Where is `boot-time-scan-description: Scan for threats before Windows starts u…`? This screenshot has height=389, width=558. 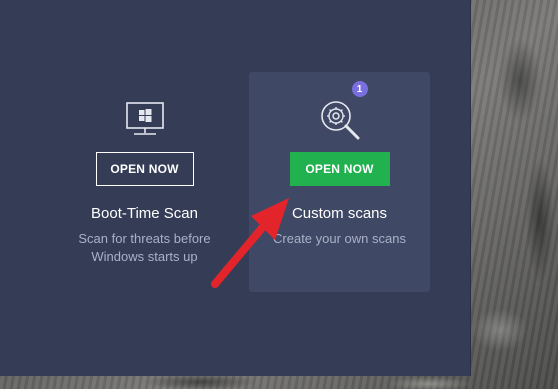
boot-time-scan-description: Scan for threats before Windows starts u… is located at coordinates (144, 248).